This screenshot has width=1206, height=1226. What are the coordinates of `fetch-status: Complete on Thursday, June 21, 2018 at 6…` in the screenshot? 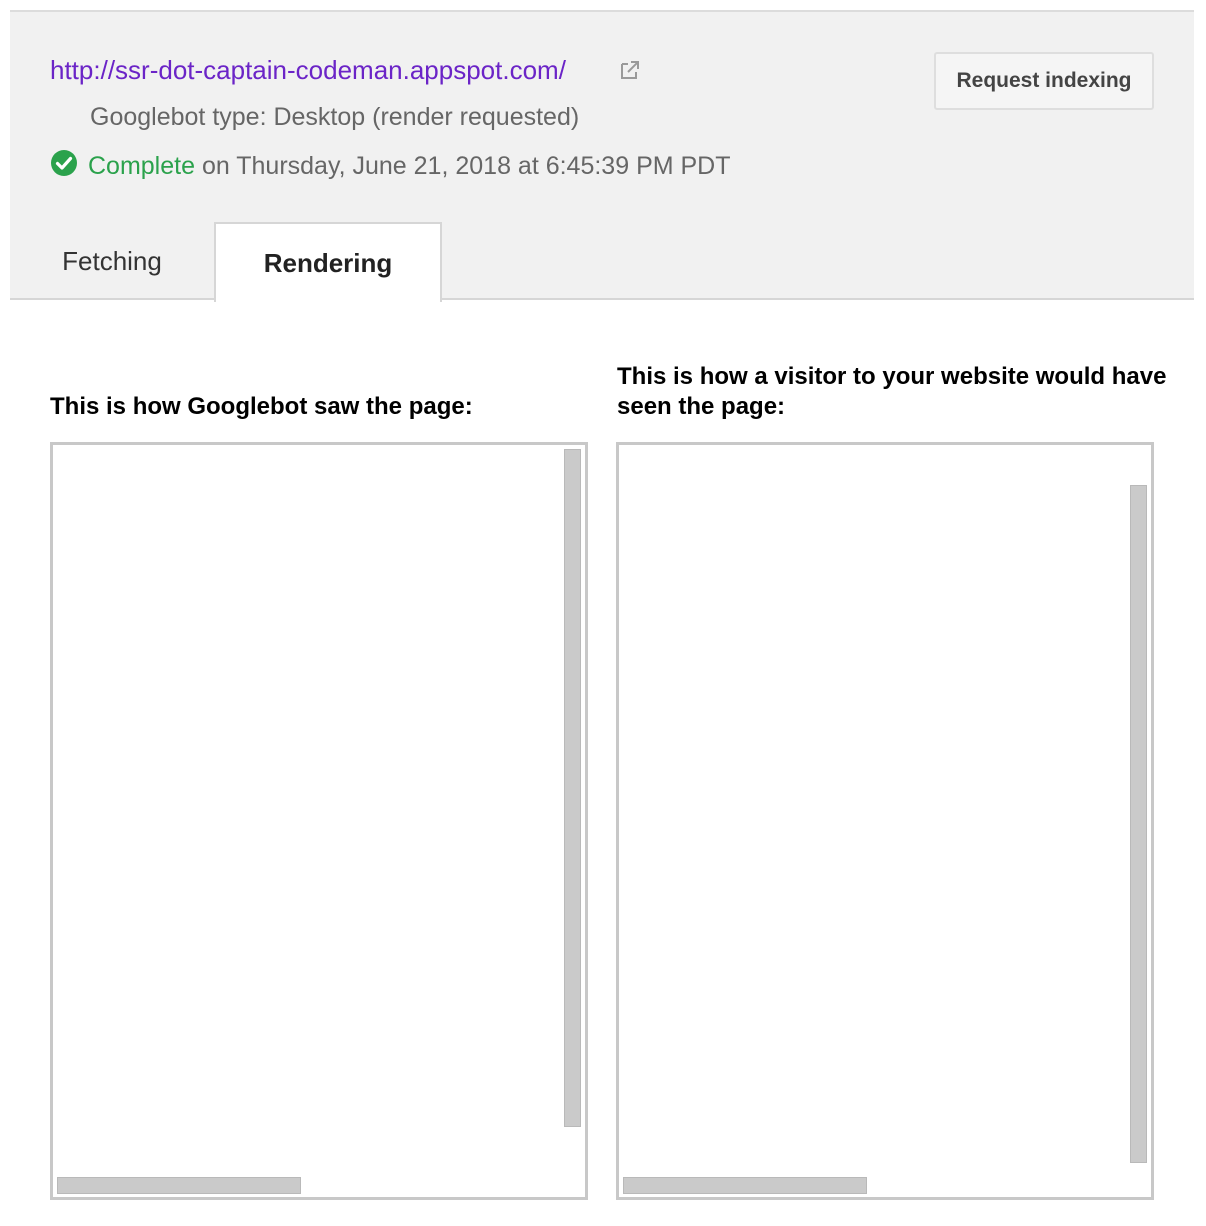 It's located at (390, 165).